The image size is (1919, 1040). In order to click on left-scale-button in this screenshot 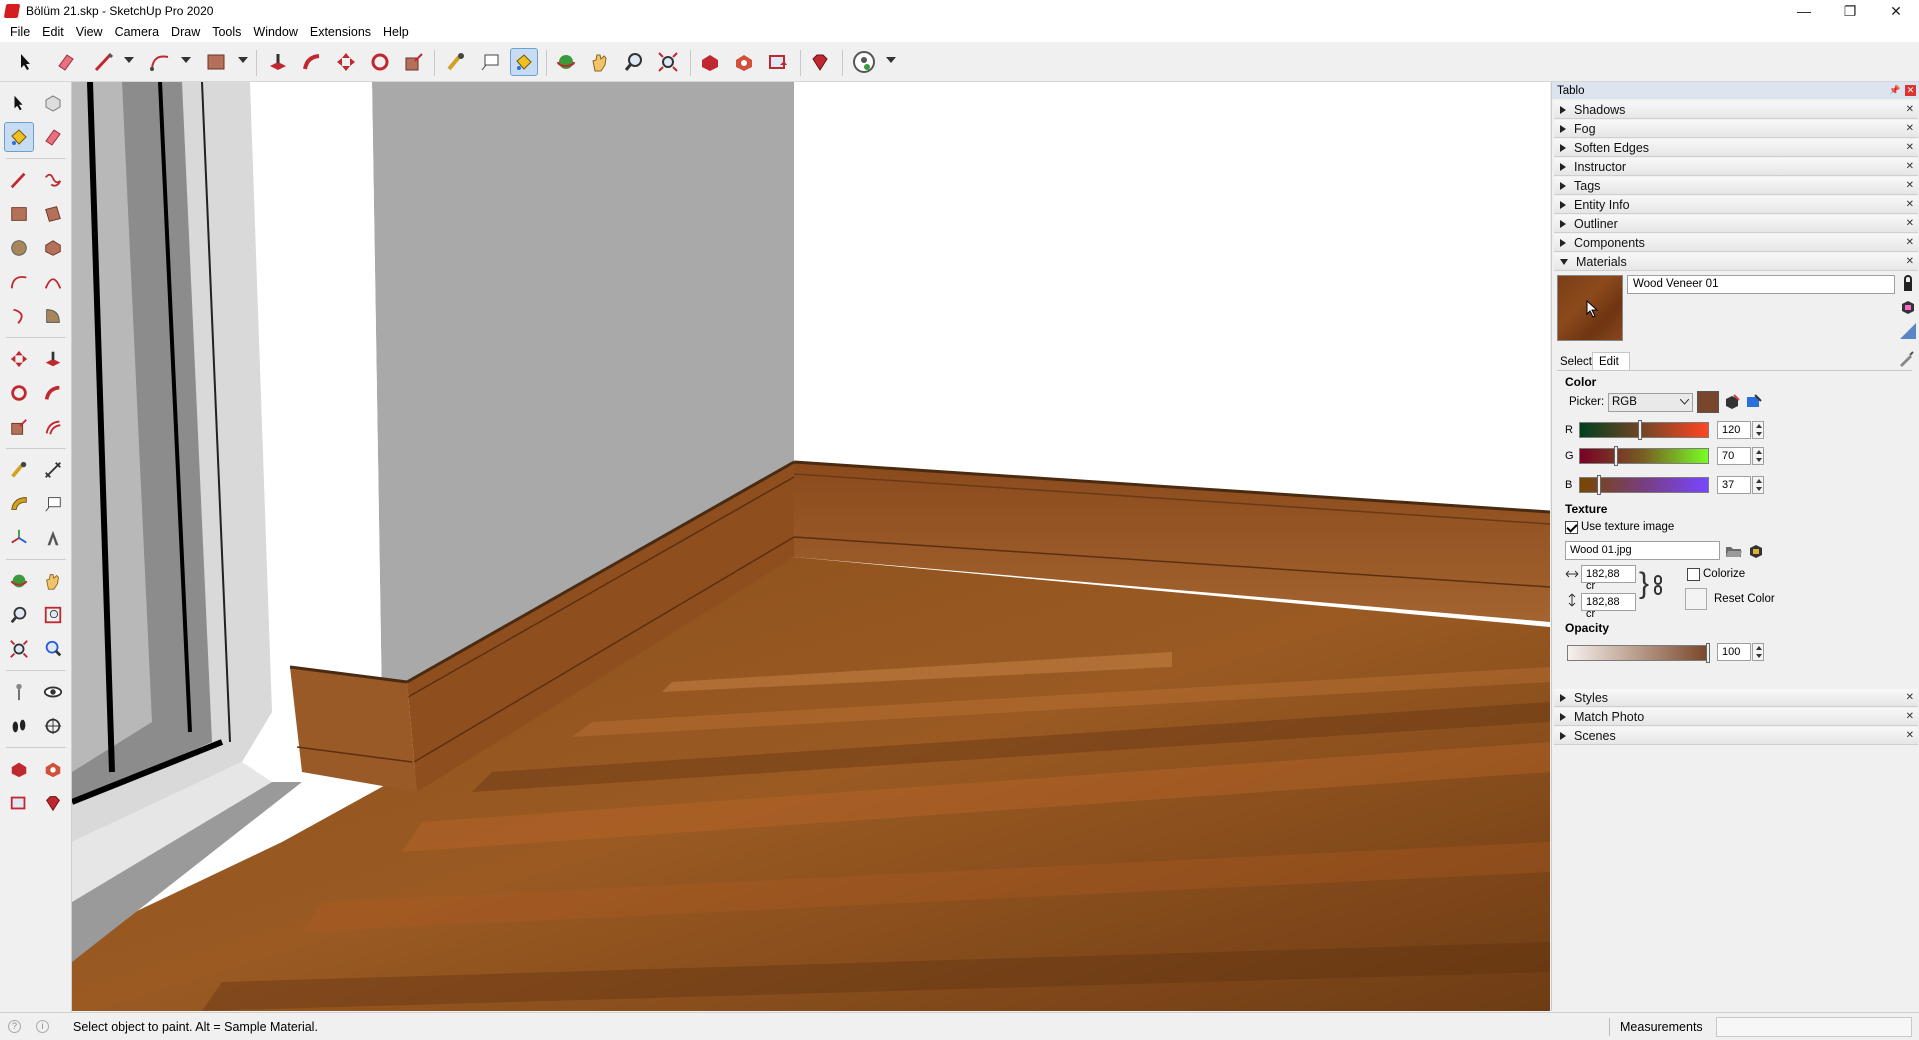, I will do `click(19, 427)`.